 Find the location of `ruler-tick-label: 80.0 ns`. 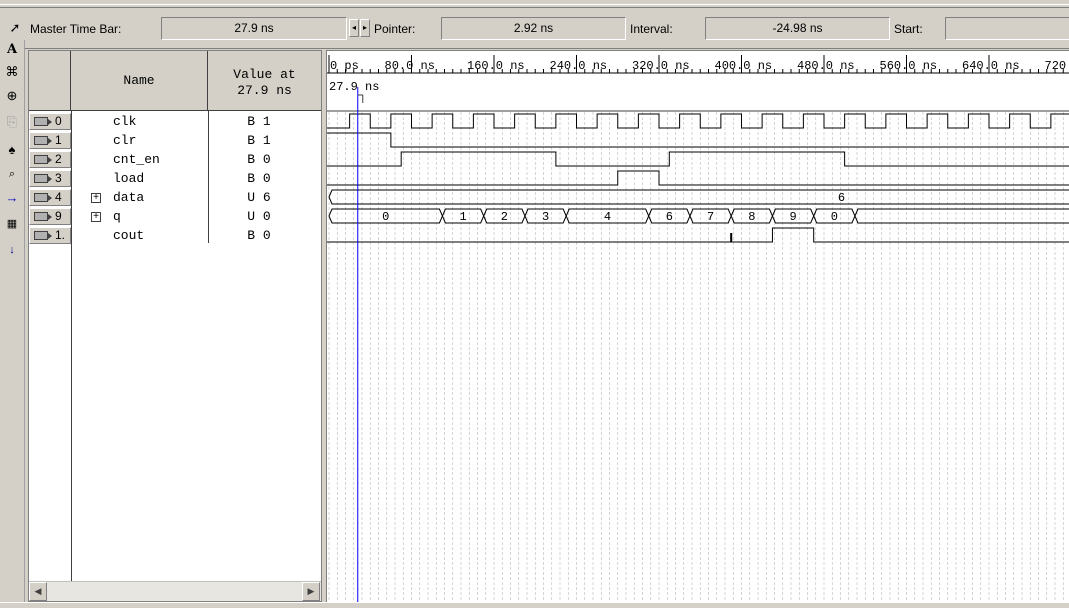

ruler-tick-label: 80.0 ns is located at coordinates (410, 66).